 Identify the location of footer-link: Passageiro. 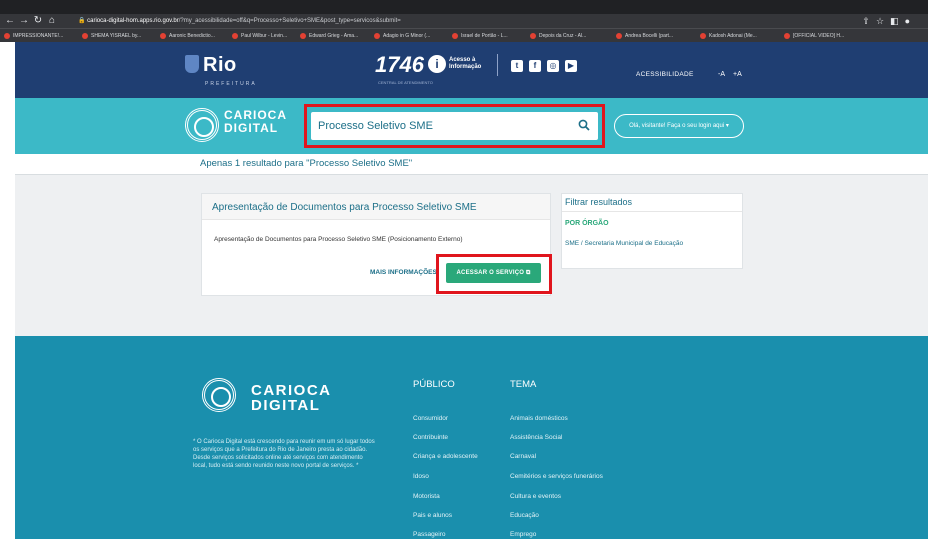
(429, 534).